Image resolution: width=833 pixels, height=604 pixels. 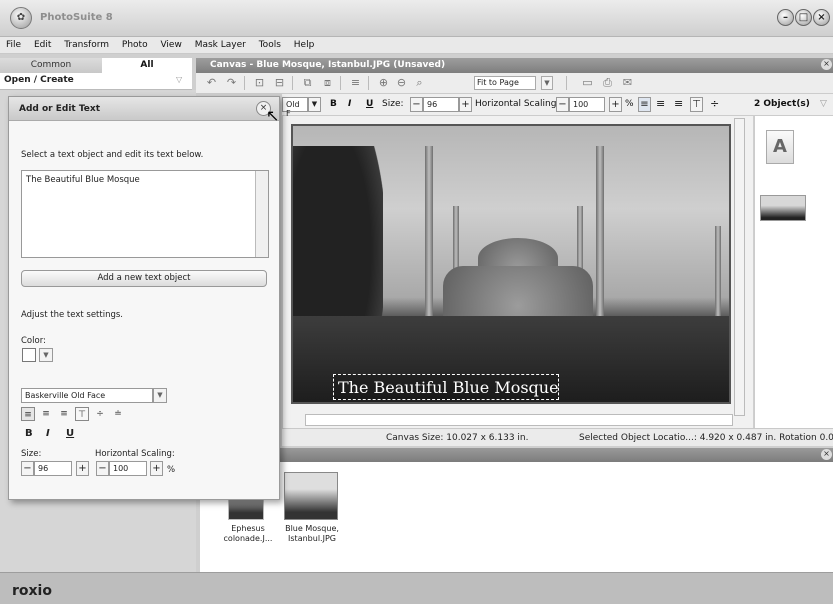 I want to click on mosque-body, so click(x=518, y=291).